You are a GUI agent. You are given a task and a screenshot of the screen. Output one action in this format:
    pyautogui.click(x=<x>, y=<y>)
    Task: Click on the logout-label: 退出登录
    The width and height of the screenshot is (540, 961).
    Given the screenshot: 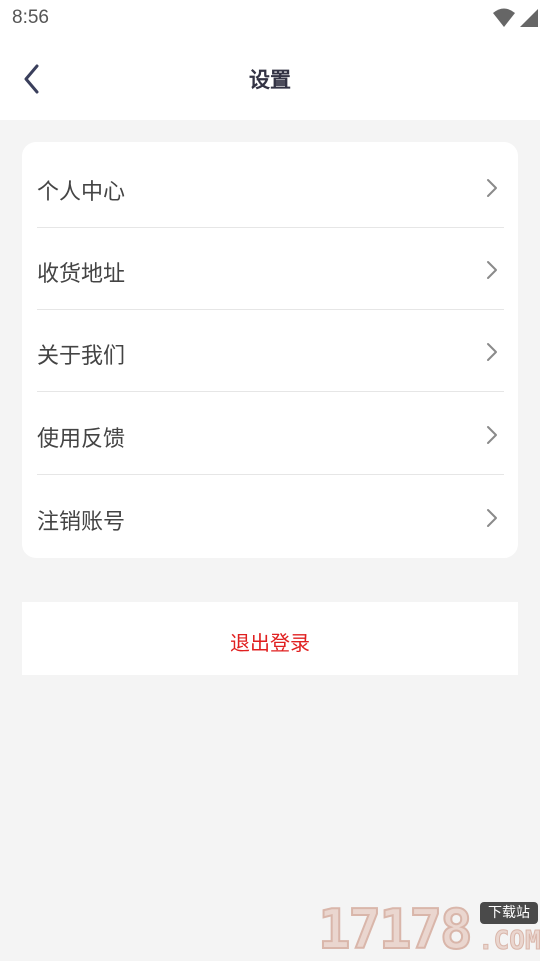 What is the action you would take?
    pyautogui.click(x=270, y=643)
    